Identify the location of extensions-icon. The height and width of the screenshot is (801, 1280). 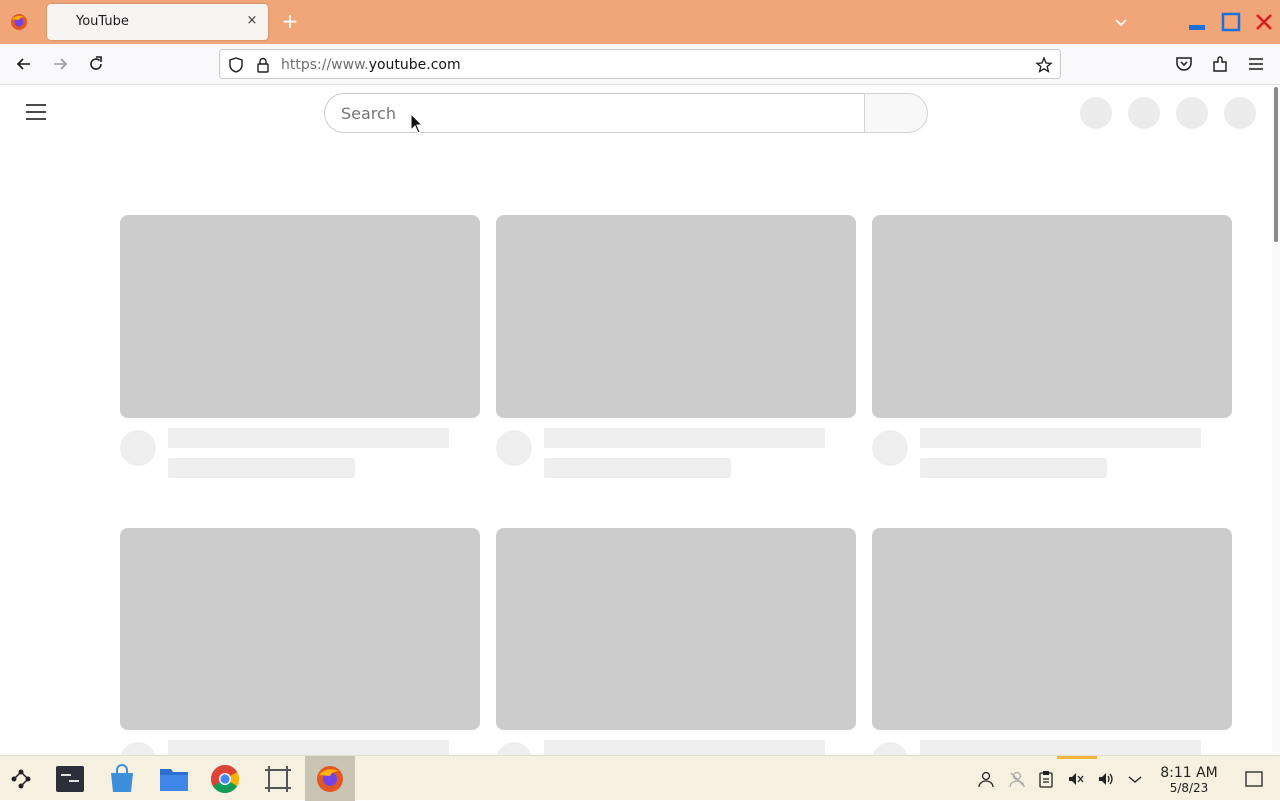
(1220, 64).